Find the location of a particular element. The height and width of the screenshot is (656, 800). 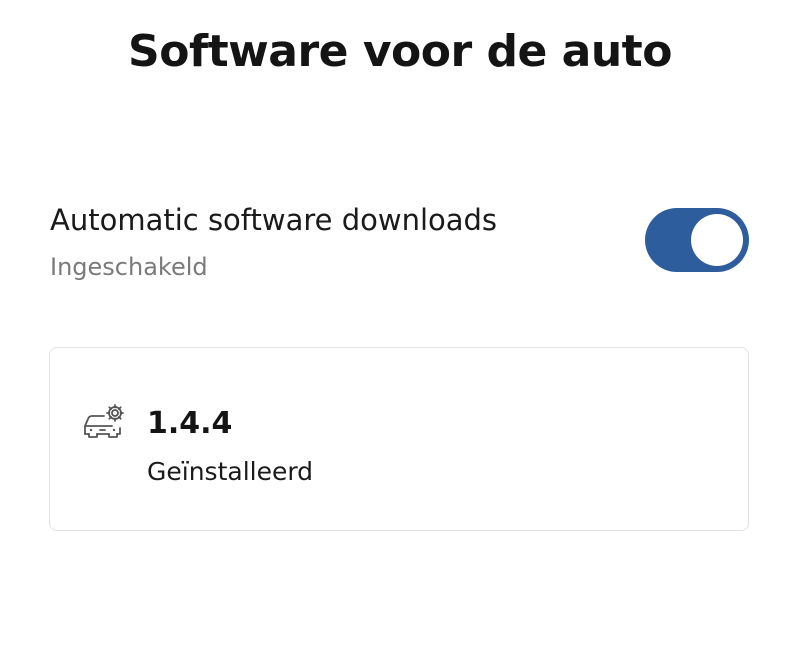

auto-download-label: Automatic software downloads is located at coordinates (274, 220).